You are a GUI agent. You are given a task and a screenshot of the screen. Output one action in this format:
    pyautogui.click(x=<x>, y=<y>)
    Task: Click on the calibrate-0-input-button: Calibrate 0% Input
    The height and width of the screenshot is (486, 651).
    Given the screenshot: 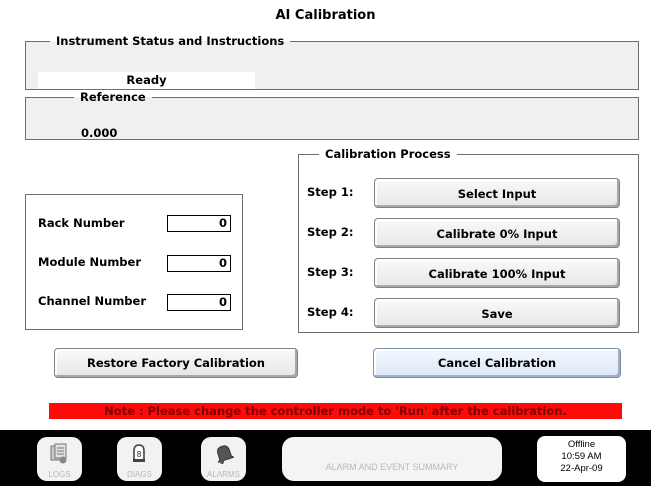 What is the action you would take?
    pyautogui.click(x=497, y=233)
    